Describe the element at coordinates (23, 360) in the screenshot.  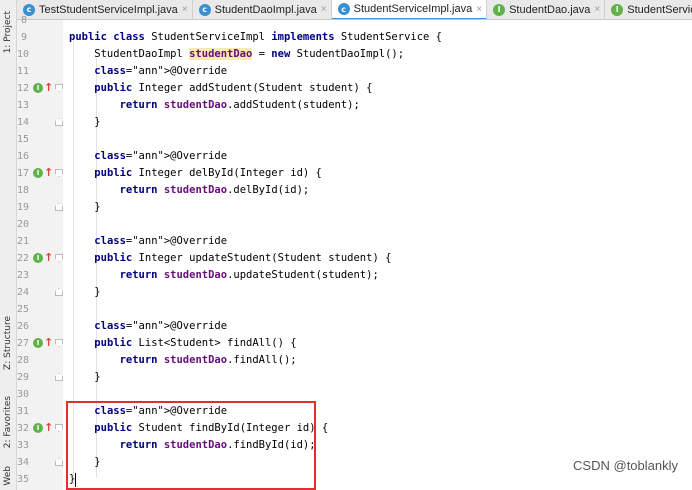
I see `line-number: 28` at that location.